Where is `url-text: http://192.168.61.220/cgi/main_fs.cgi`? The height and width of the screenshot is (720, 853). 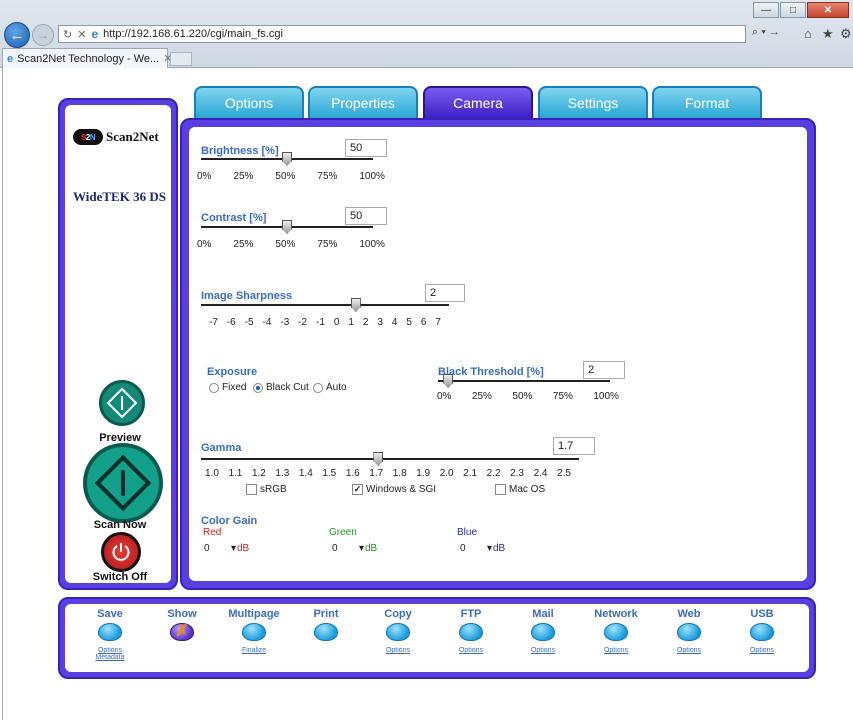 url-text: http://192.168.61.220/cgi/main_fs.cgi is located at coordinates (193, 34).